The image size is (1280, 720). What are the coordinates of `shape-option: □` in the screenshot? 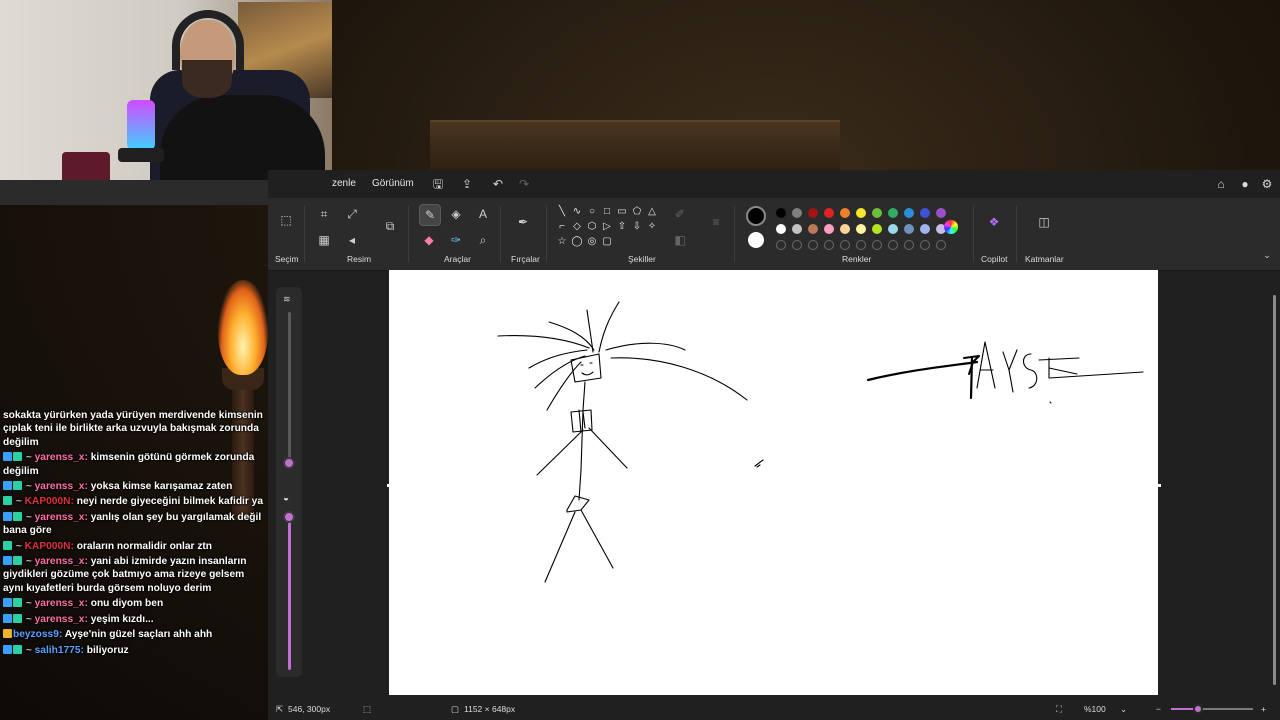 It's located at (607, 212).